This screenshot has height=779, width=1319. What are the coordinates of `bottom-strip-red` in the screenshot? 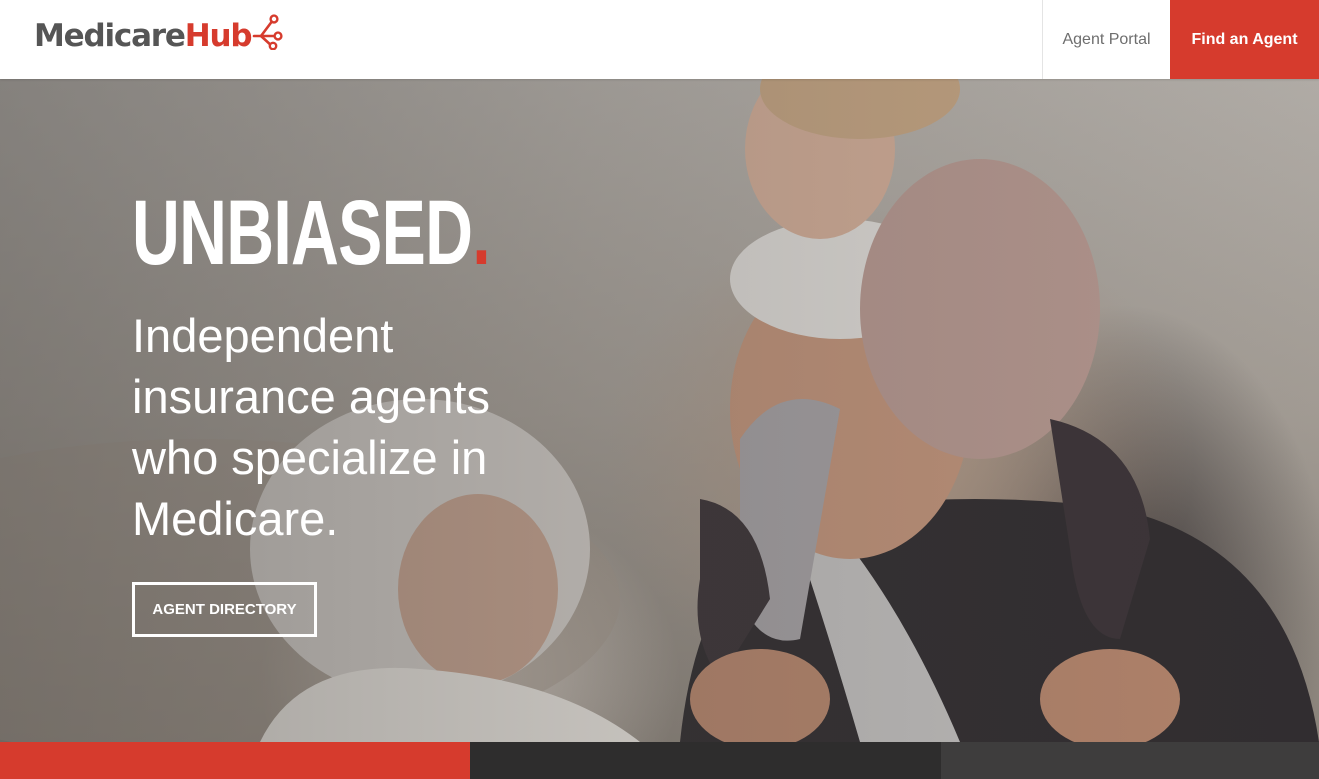 It's located at (235, 760).